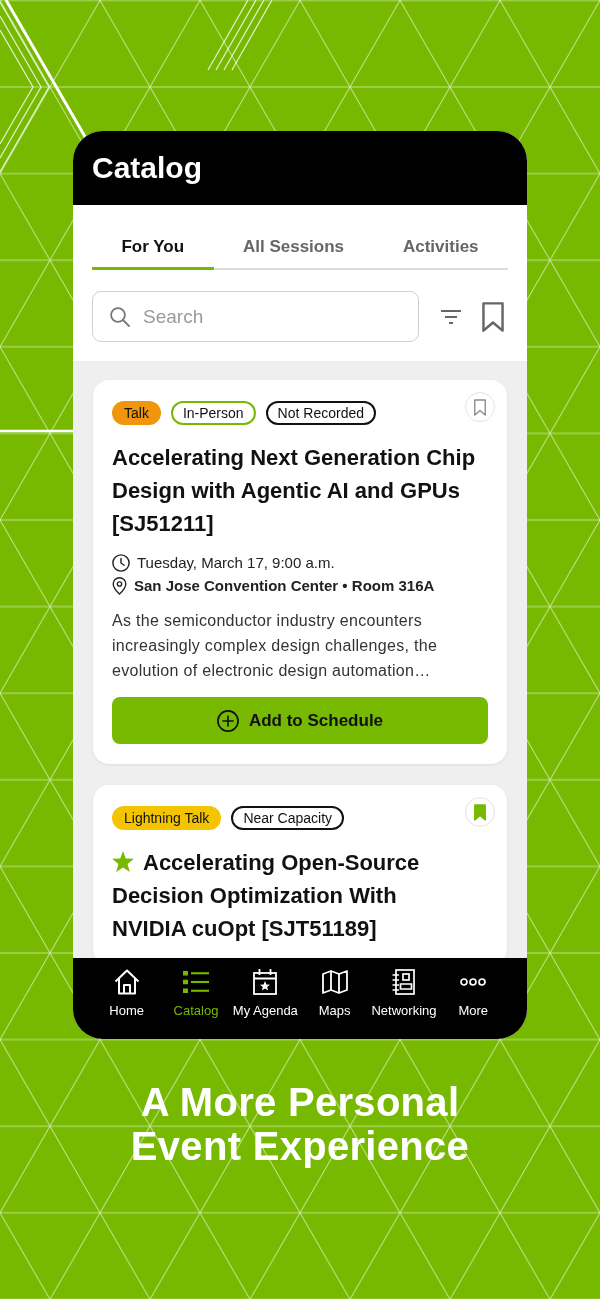 The width and height of the screenshot is (600, 1299). Describe the element at coordinates (266, 895) in the screenshot. I see `session-title: Accelerating Open-Source Decision Optimization With NVIDIA cuOpt [SJT51189]` at that location.